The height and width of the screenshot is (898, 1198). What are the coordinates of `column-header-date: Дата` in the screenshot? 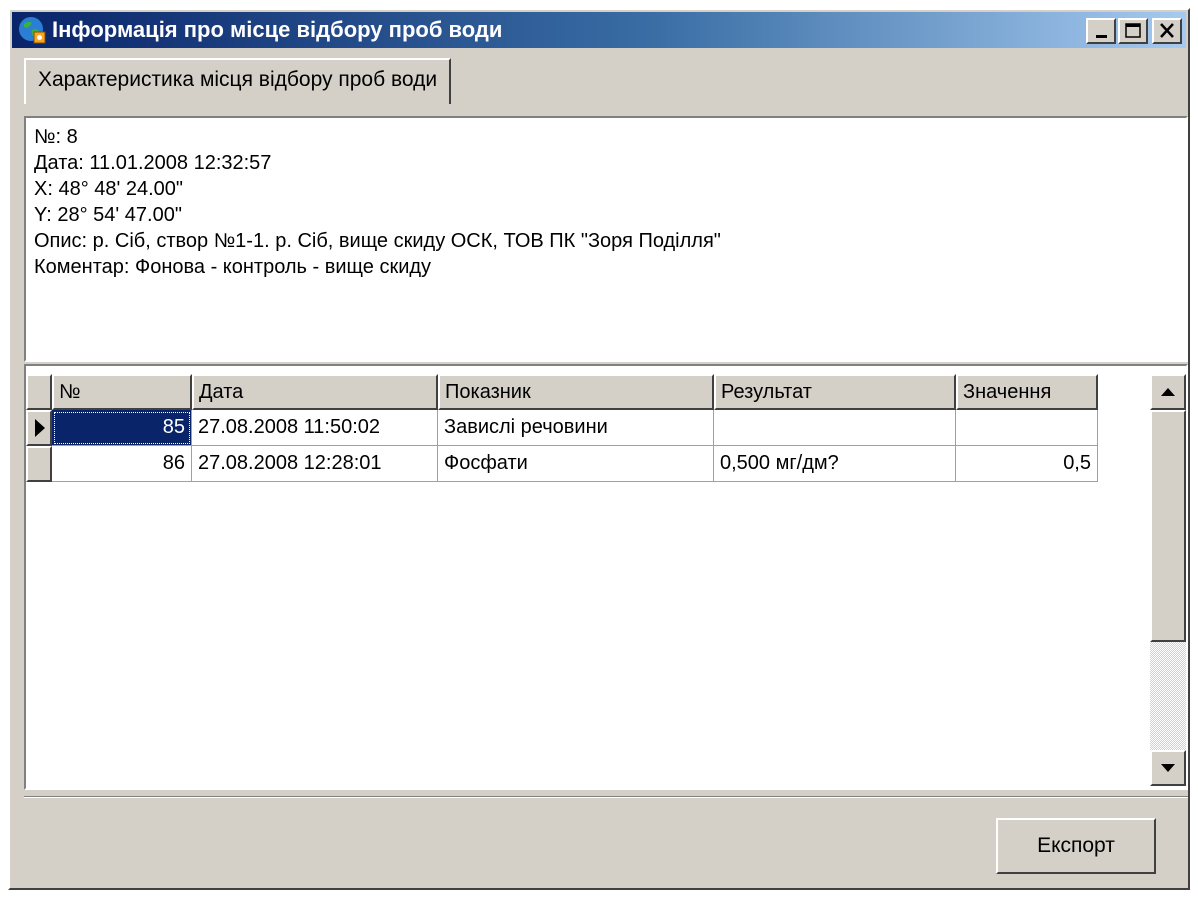 It's located at (315, 392).